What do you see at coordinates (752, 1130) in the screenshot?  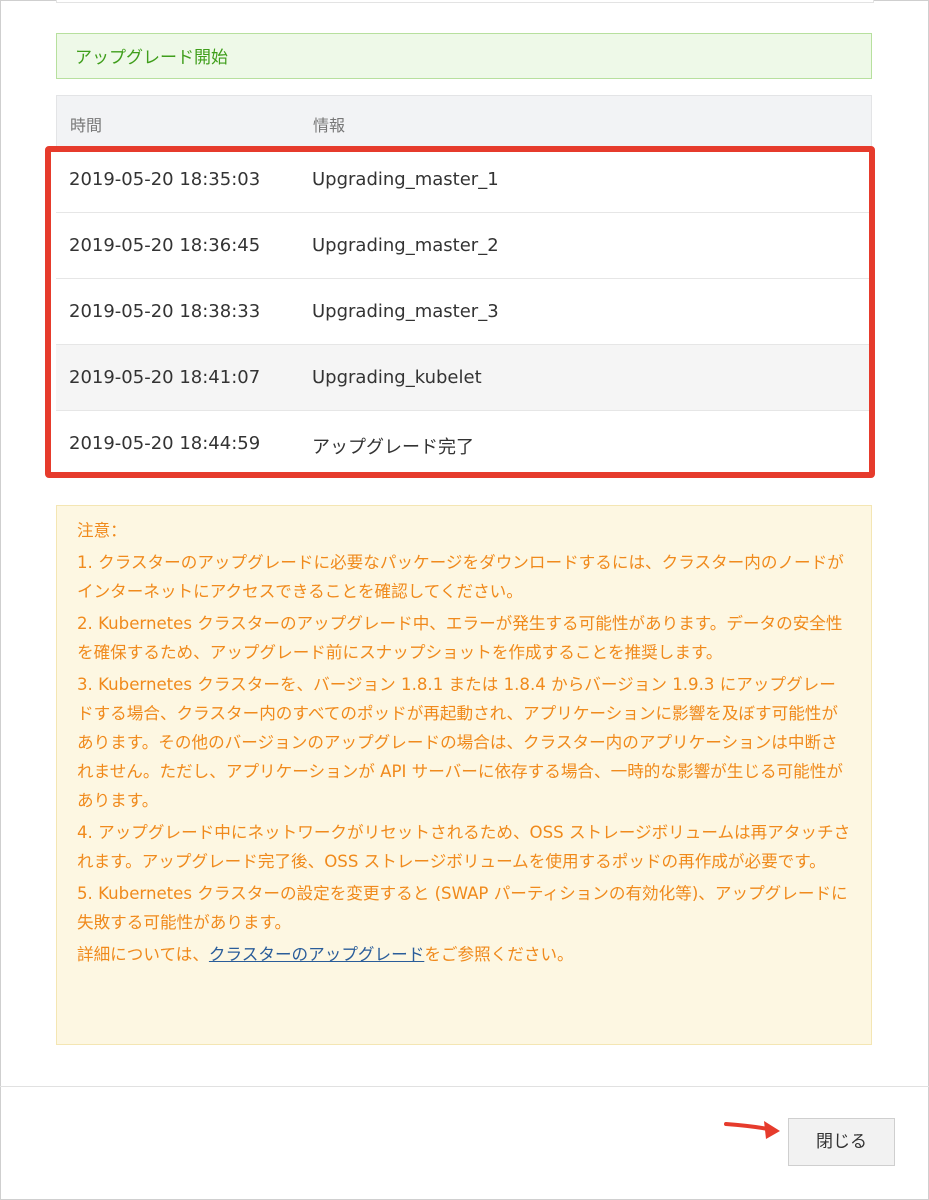 I see `pointer-arrow-icon` at bounding box center [752, 1130].